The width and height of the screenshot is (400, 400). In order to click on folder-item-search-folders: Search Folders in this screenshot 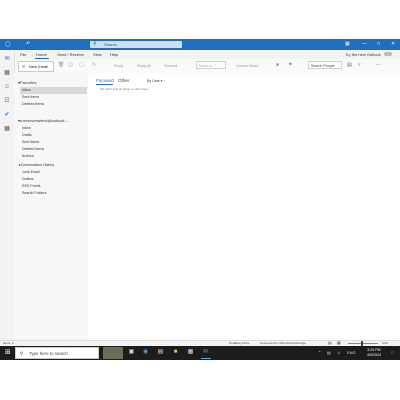, I will do `click(34, 193)`.